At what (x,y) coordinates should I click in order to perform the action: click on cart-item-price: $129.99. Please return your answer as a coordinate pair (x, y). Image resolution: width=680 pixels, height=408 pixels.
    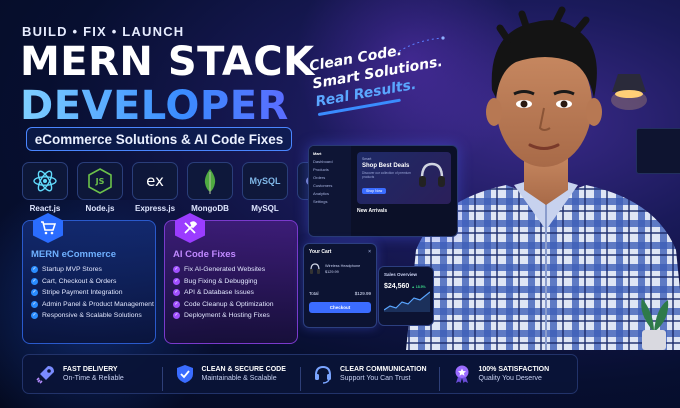
    Looking at the image, I should click on (332, 272).